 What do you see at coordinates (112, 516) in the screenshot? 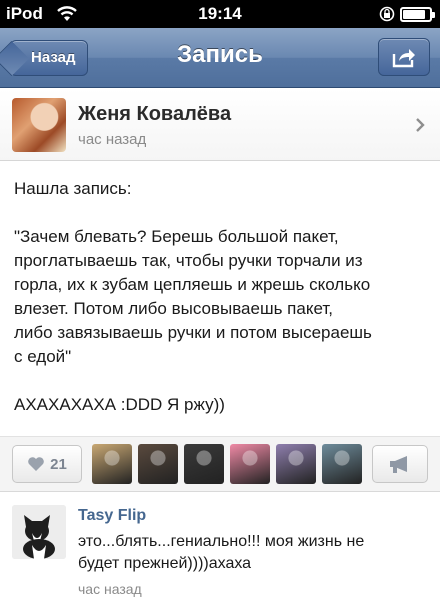
I see `comment-author: Tasy Flip` at bounding box center [112, 516].